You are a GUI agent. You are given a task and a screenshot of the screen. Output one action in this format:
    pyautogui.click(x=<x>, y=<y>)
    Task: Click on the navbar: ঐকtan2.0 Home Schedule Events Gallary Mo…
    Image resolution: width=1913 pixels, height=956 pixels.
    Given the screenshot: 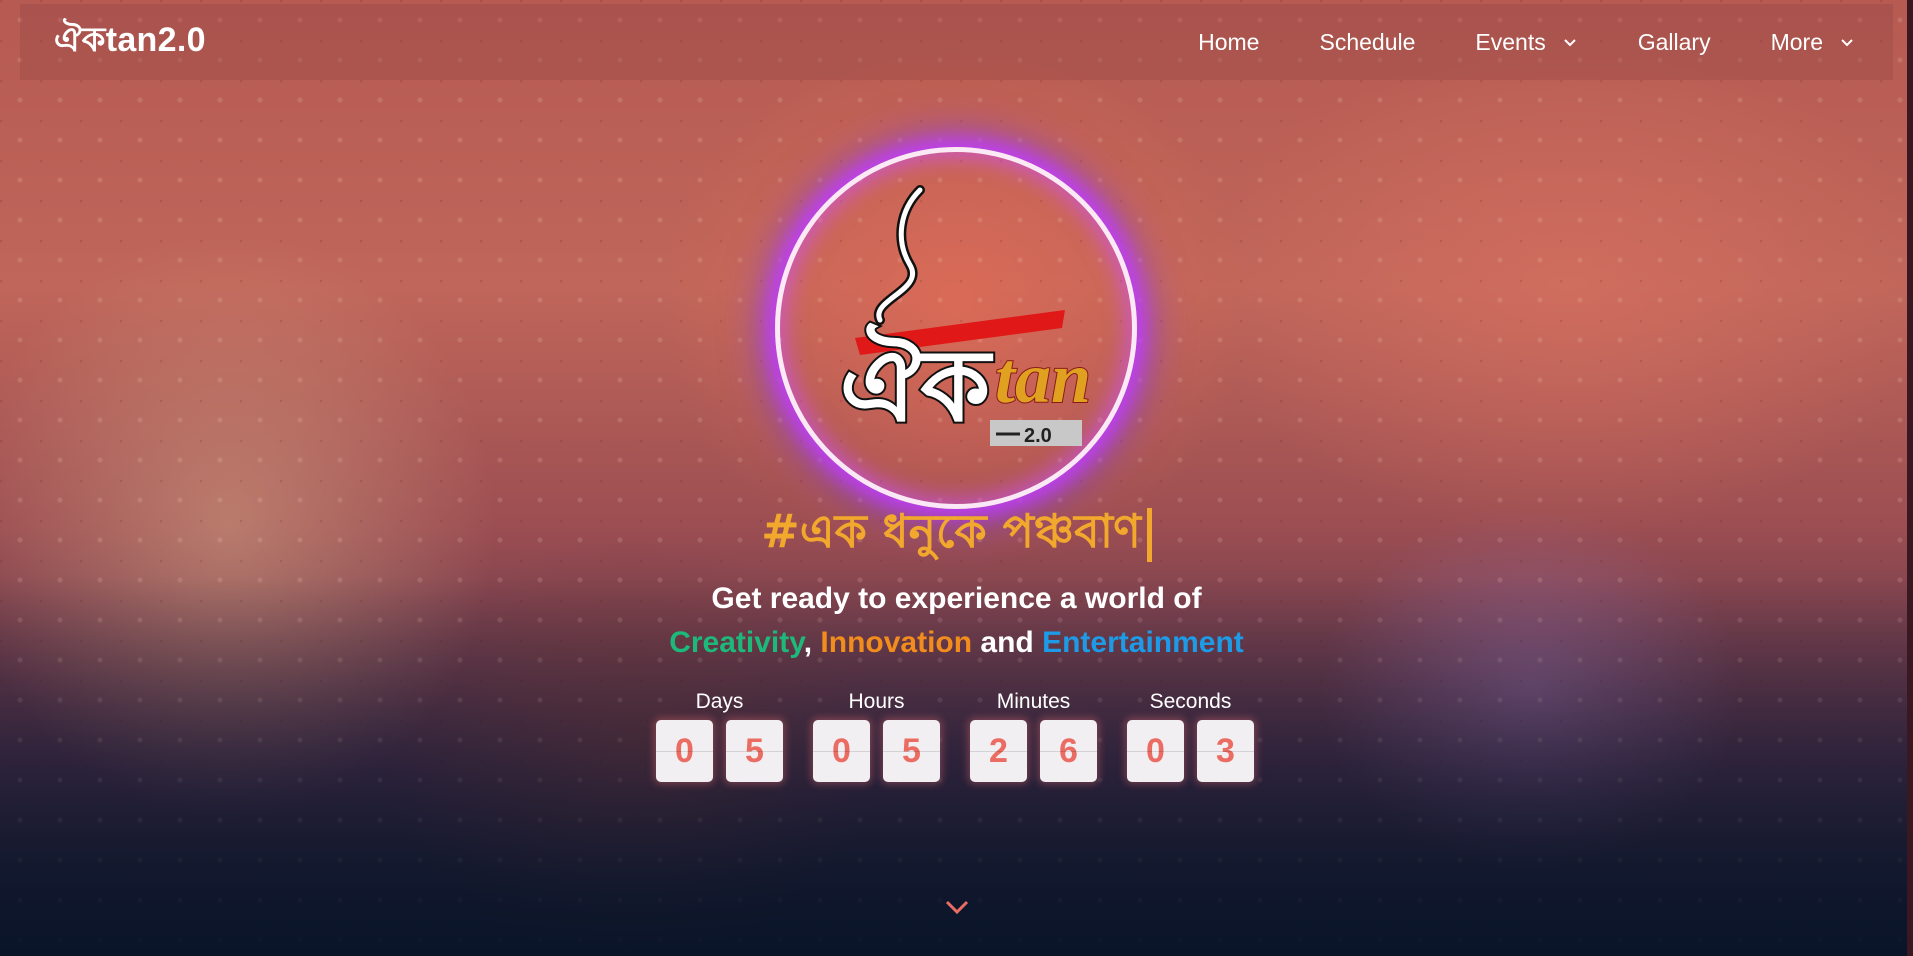 What is the action you would take?
    pyautogui.click(x=956, y=42)
    